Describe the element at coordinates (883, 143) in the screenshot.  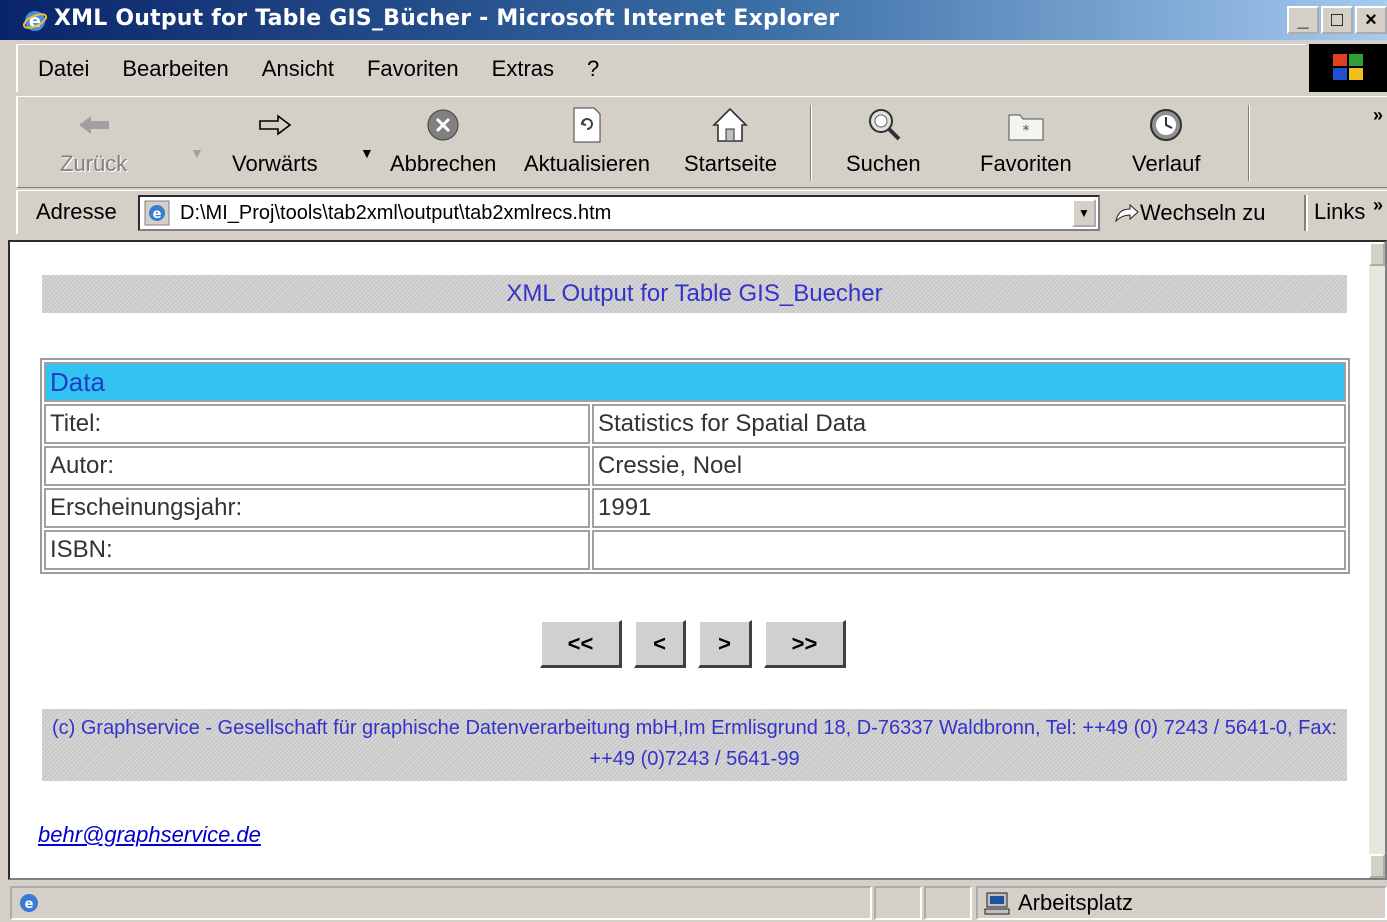
I see `search-button: Suchen` at that location.